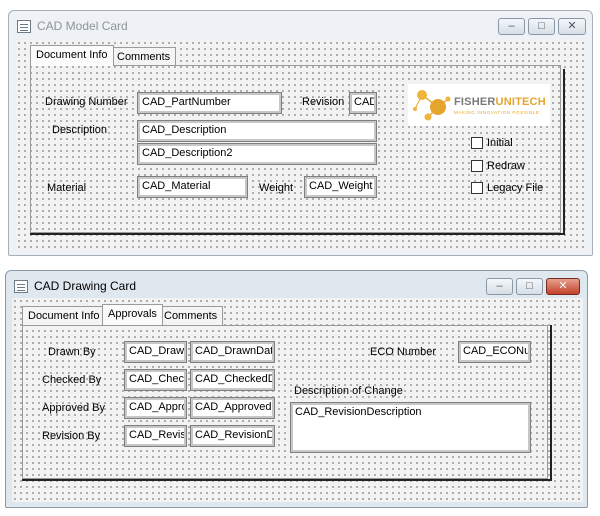  Describe the element at coordinates (72, 380) in the screenshot. I see `checked-by-label: Checked By` at that location.